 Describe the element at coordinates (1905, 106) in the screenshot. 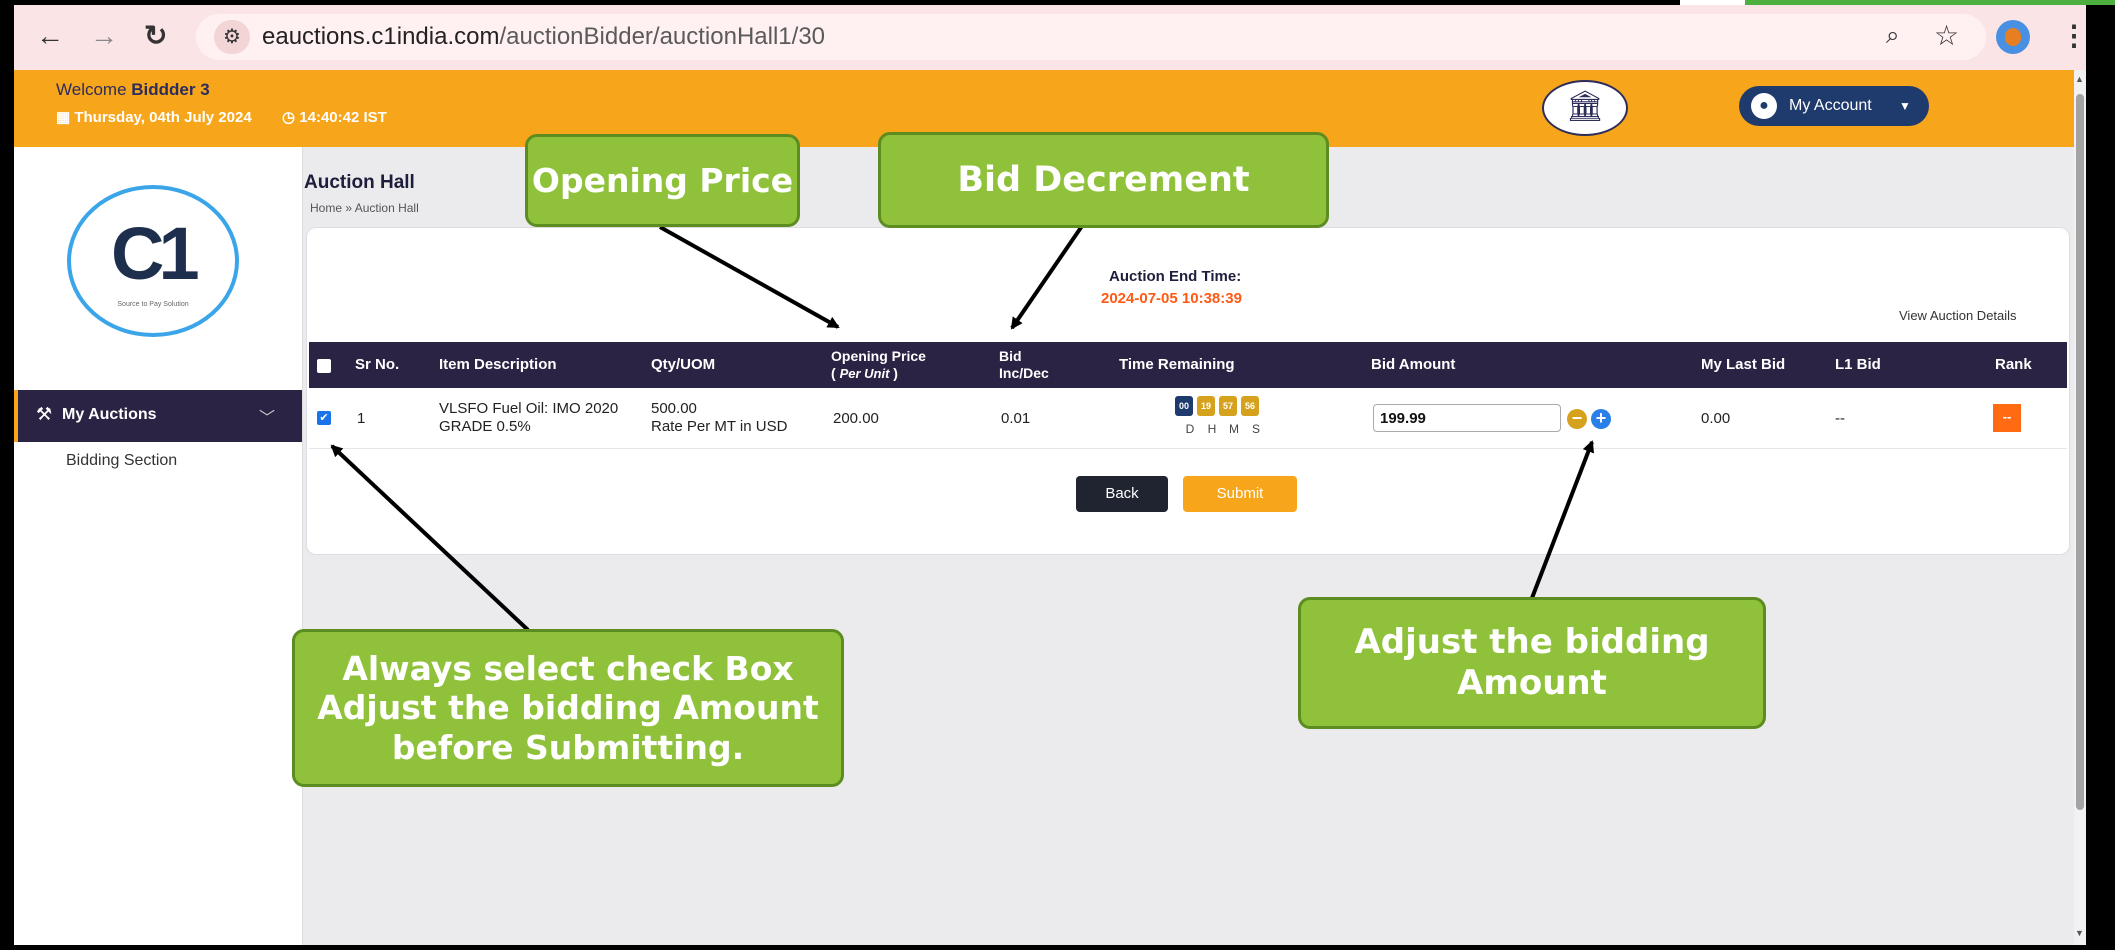

I see `caret-down-icon: ▼` at that location.